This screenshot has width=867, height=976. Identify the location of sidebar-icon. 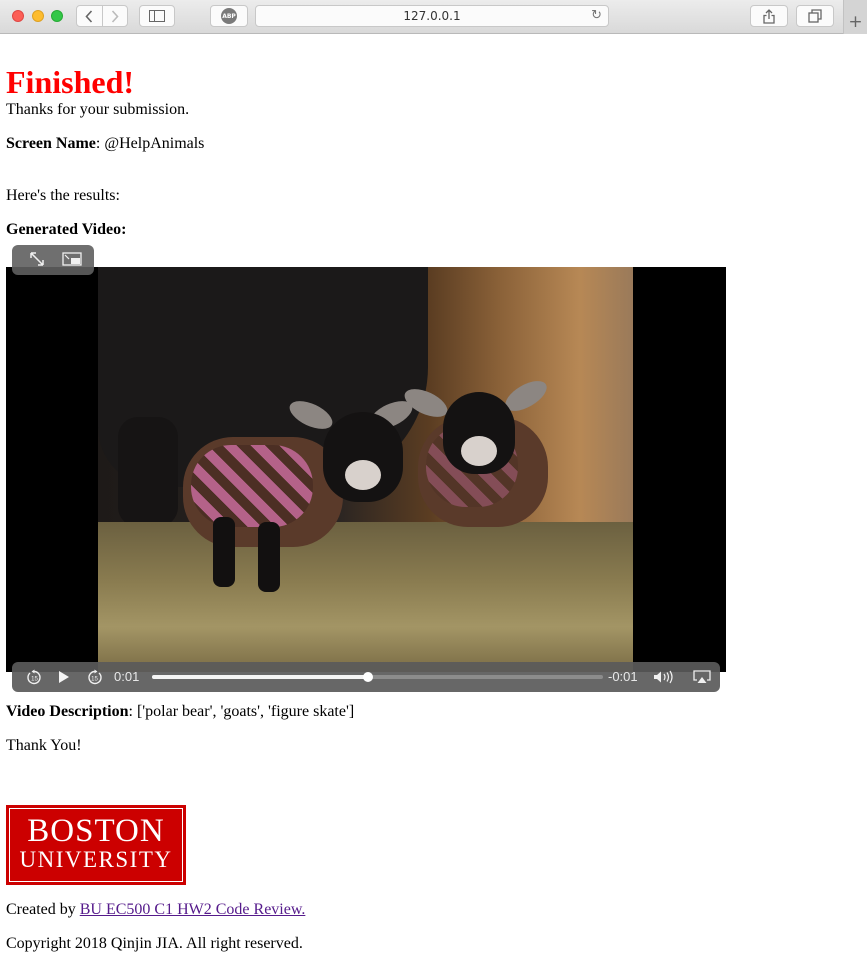
(157, 16).